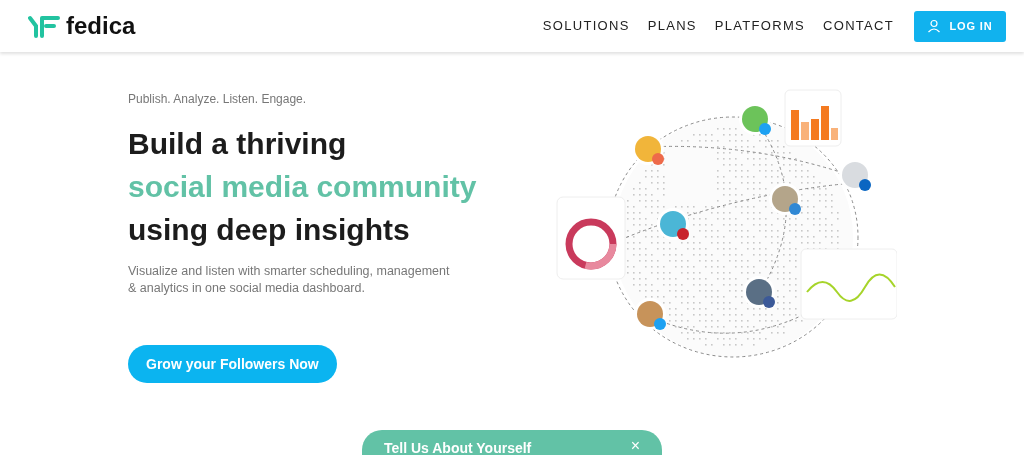  What do you see at coordinates (672, 26) in the screenshot?
I see `nav-link: PLANS` at bounding box center [672, 26].